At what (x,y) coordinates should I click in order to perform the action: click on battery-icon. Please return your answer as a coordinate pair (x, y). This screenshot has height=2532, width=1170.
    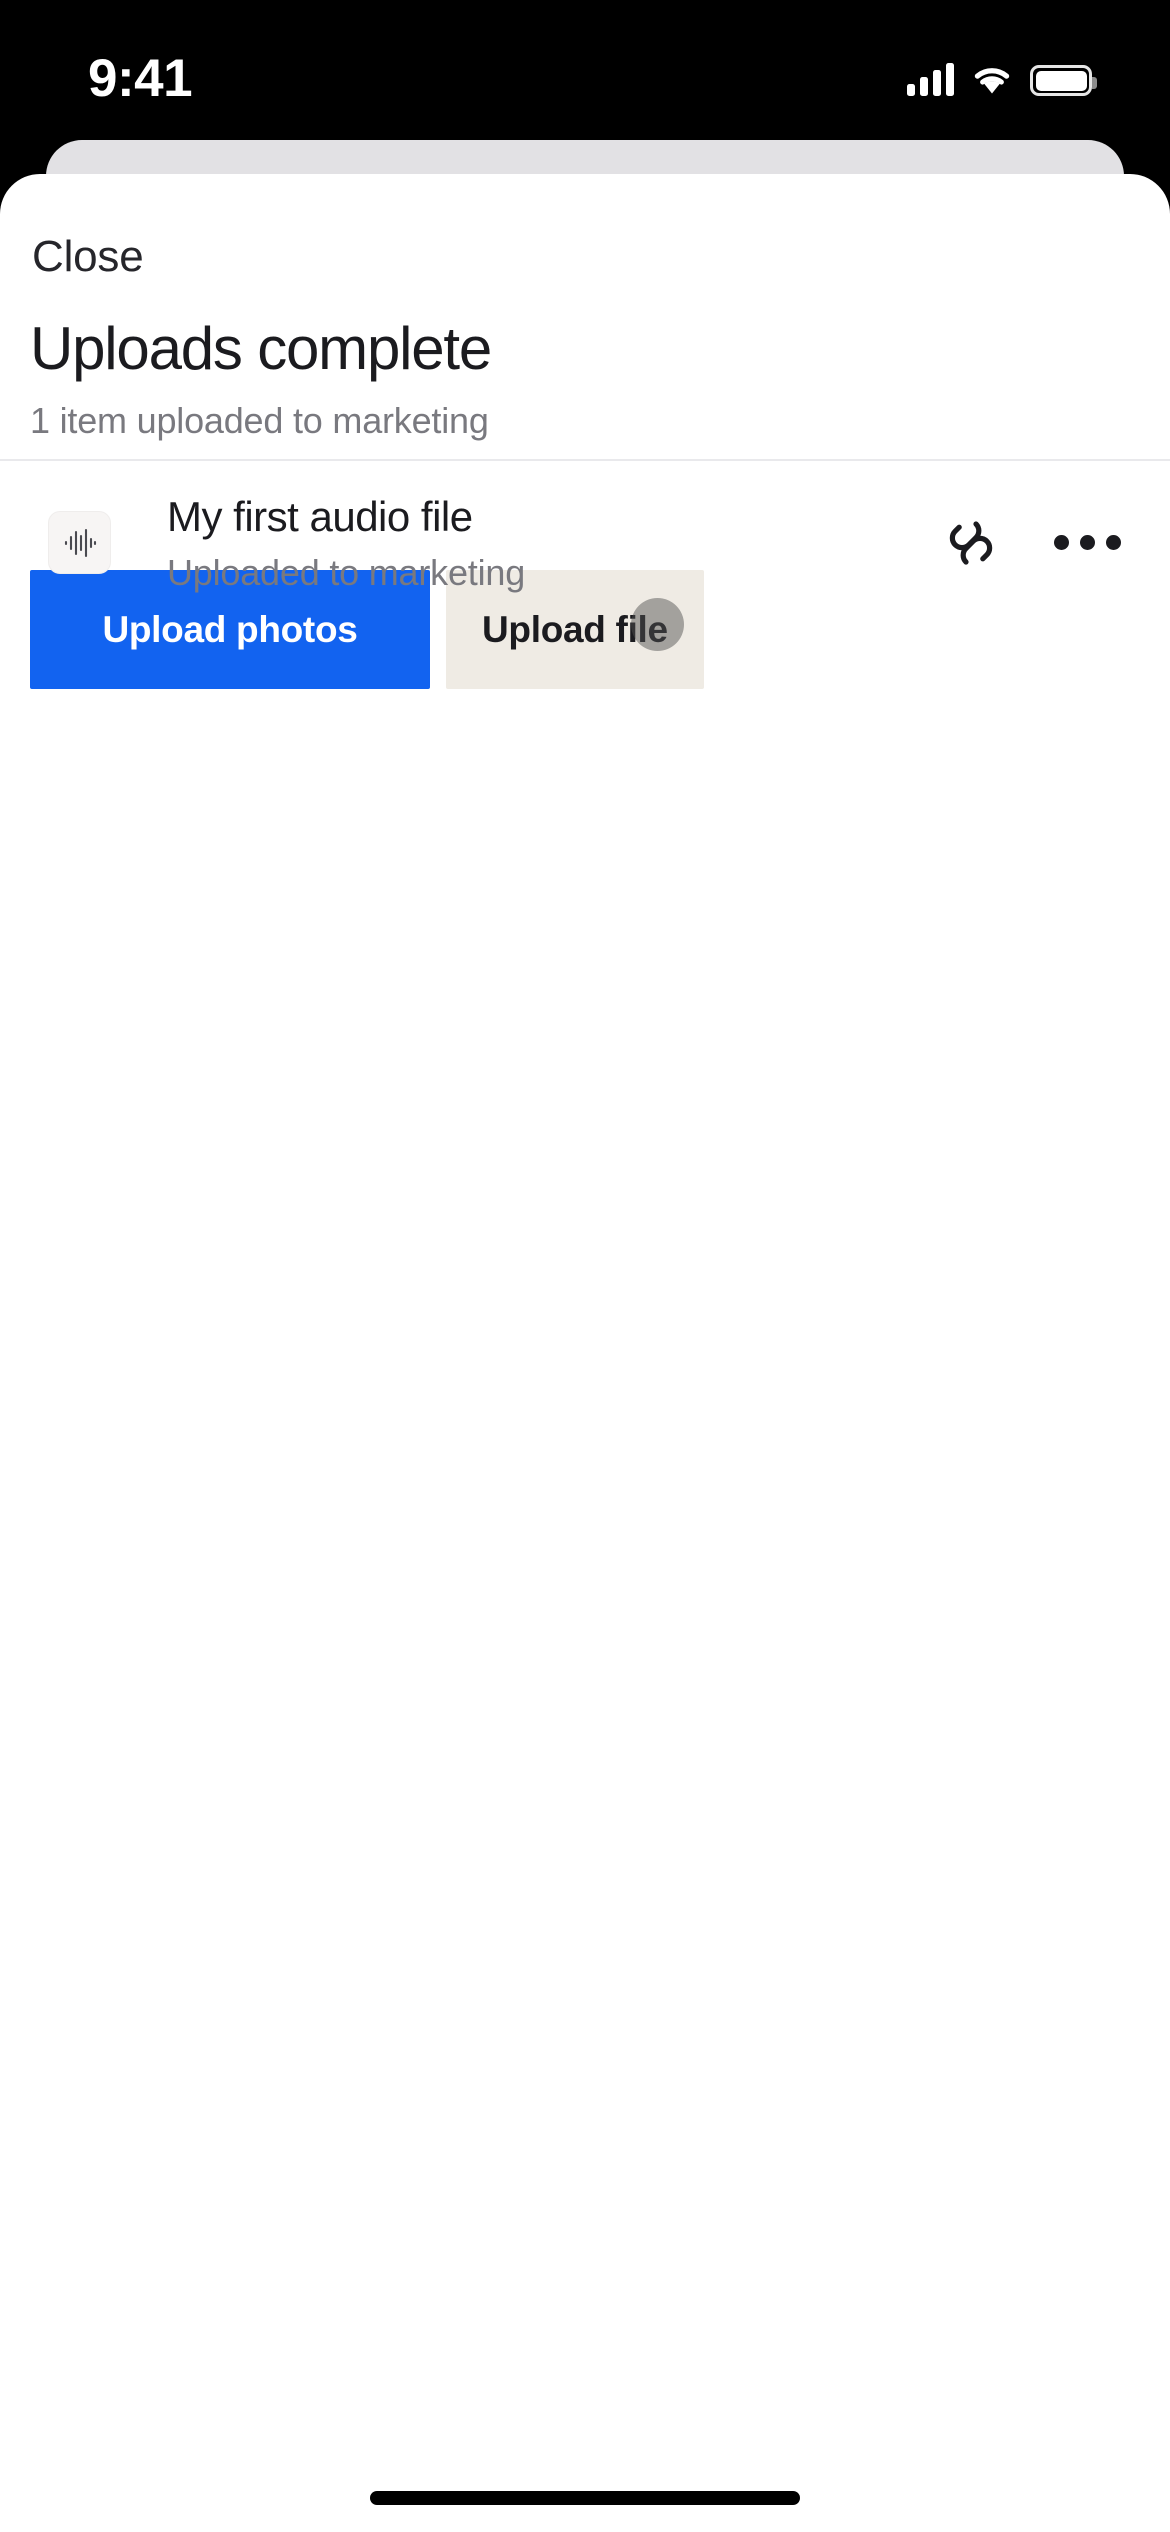
    Looking at the image, I should click on (1063, 80).